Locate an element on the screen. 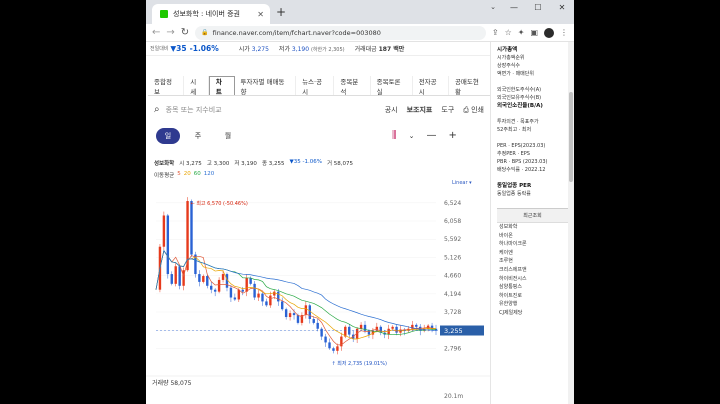  y-tick-label: 5,126 is located at coordinates (452, 257).